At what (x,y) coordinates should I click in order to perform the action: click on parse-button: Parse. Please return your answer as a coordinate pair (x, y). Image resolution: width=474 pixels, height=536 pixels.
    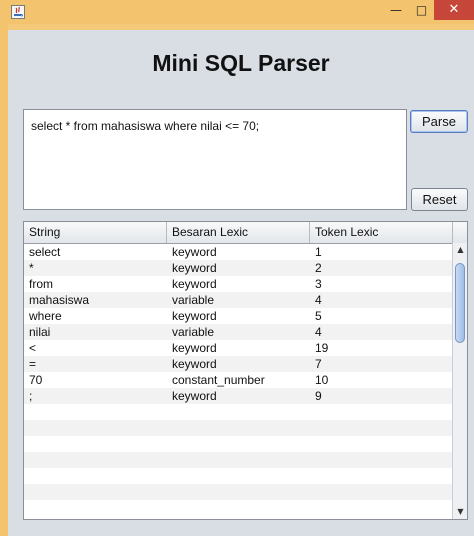
    Looking at the image, I should click on (439, 121).